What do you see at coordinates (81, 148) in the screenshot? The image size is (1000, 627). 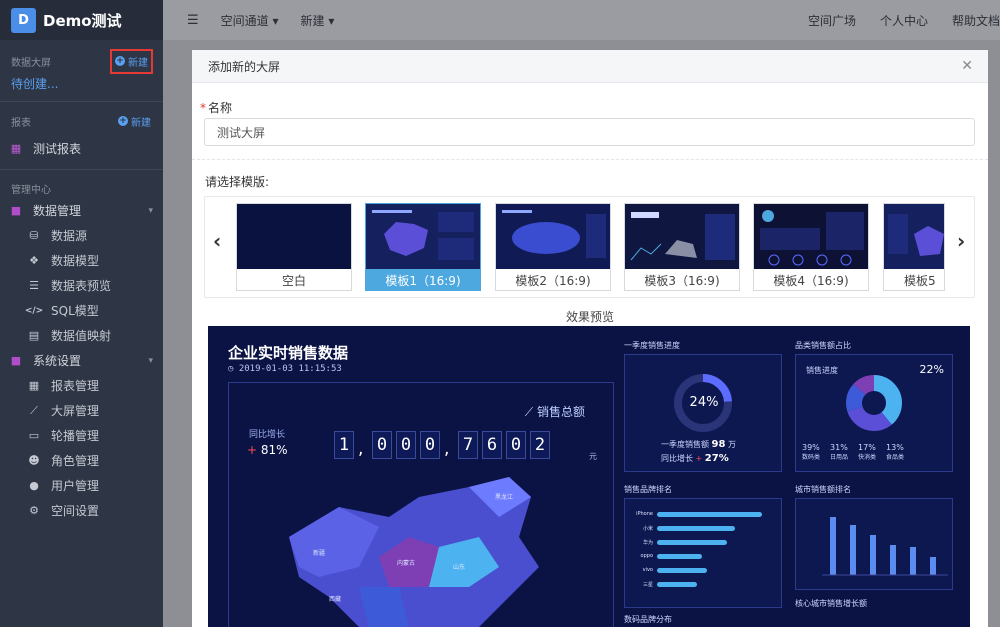 I see `sidebar-item-test-report: ▦ 测试报表` at bounding box center [81, 148].